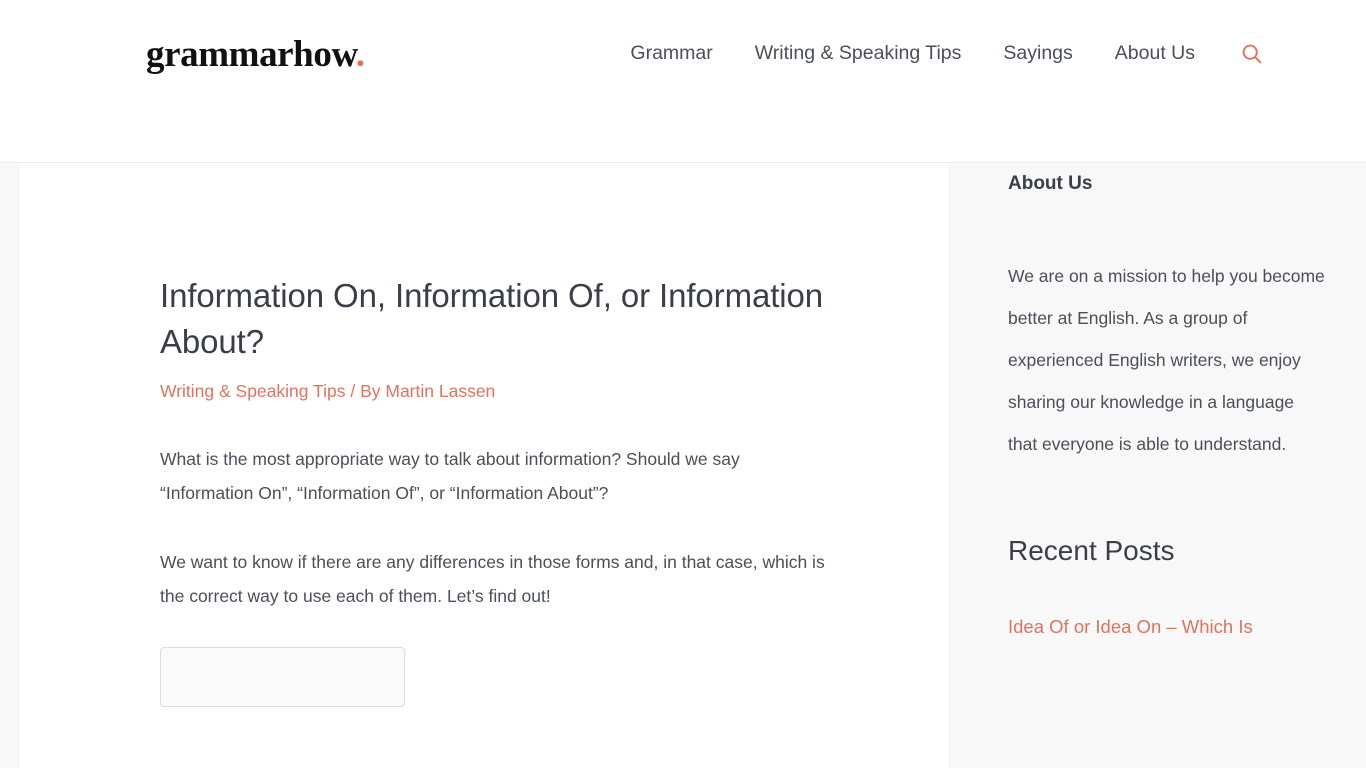 The image size is (1366, 768). I want to click on nav-item-sayings: Sayings, so click(1037, 54).